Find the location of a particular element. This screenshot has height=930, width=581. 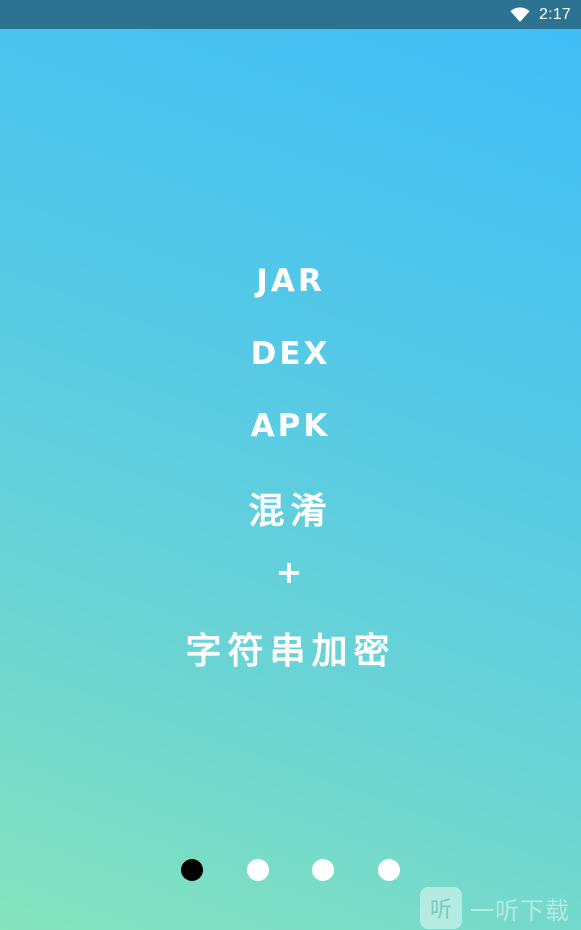

intro-line-string-encryption: 字符串加密 is located at coordinates (290, 651).